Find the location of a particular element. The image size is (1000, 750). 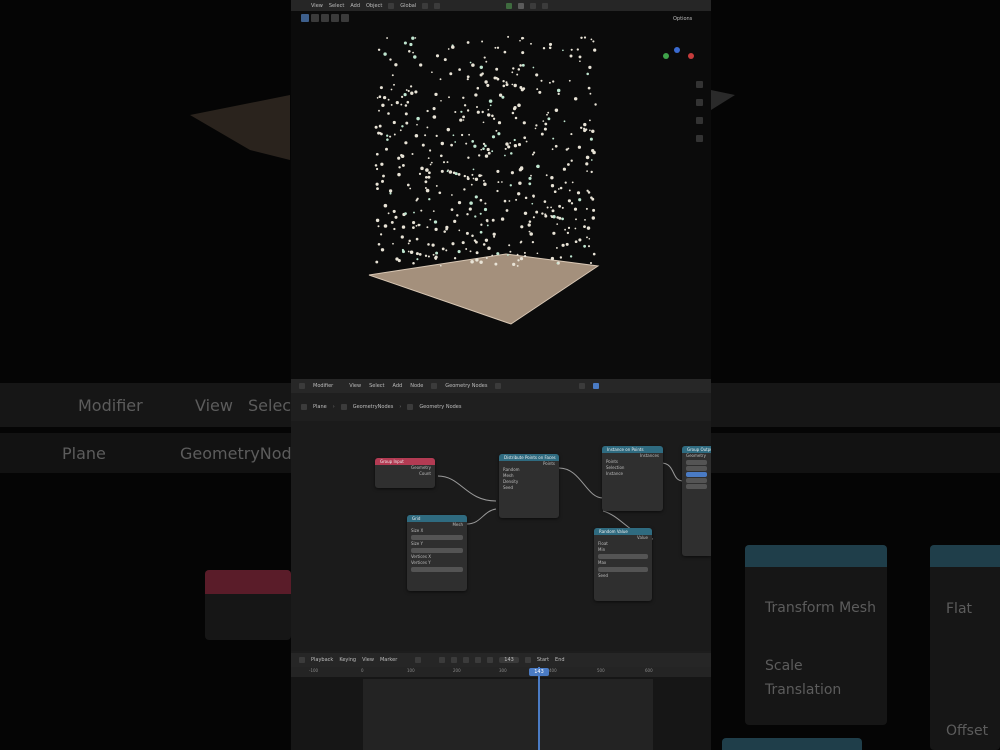

shading-solid-icon is located at coordinates (521, 5).